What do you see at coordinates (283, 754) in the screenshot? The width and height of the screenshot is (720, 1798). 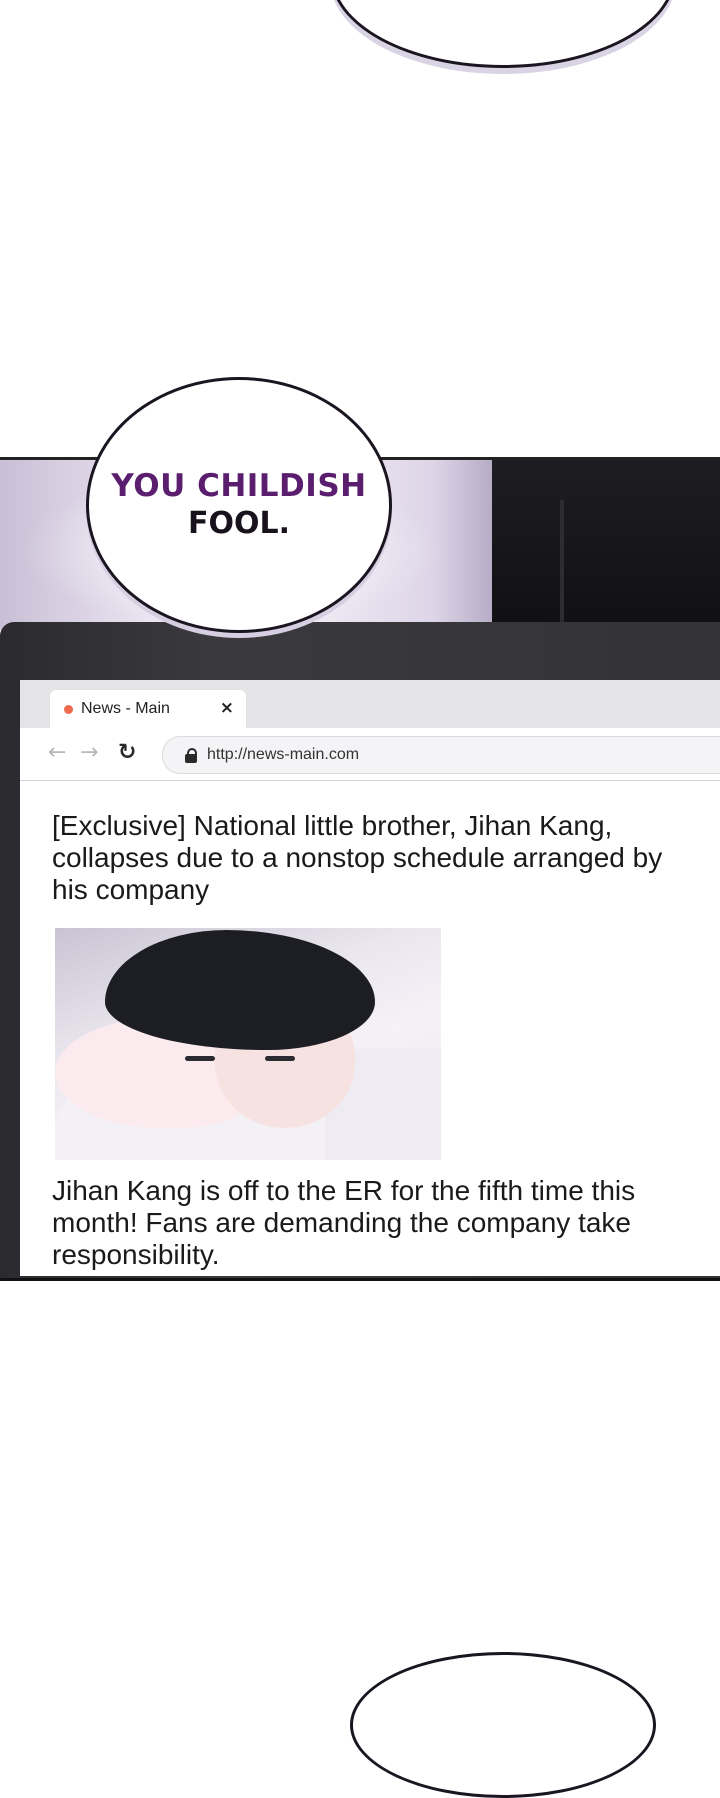 I see `url-text: http://news-main.com` at bounding box center [283, 754].